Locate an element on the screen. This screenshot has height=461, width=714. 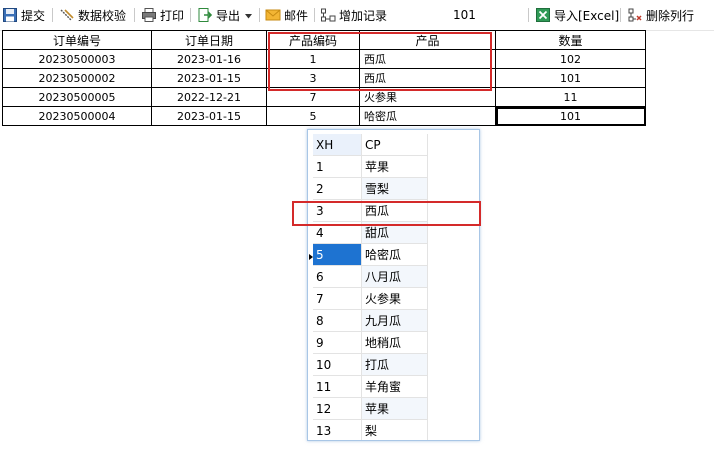
mail-button: 邮件 is located at coordinates (286, 15).